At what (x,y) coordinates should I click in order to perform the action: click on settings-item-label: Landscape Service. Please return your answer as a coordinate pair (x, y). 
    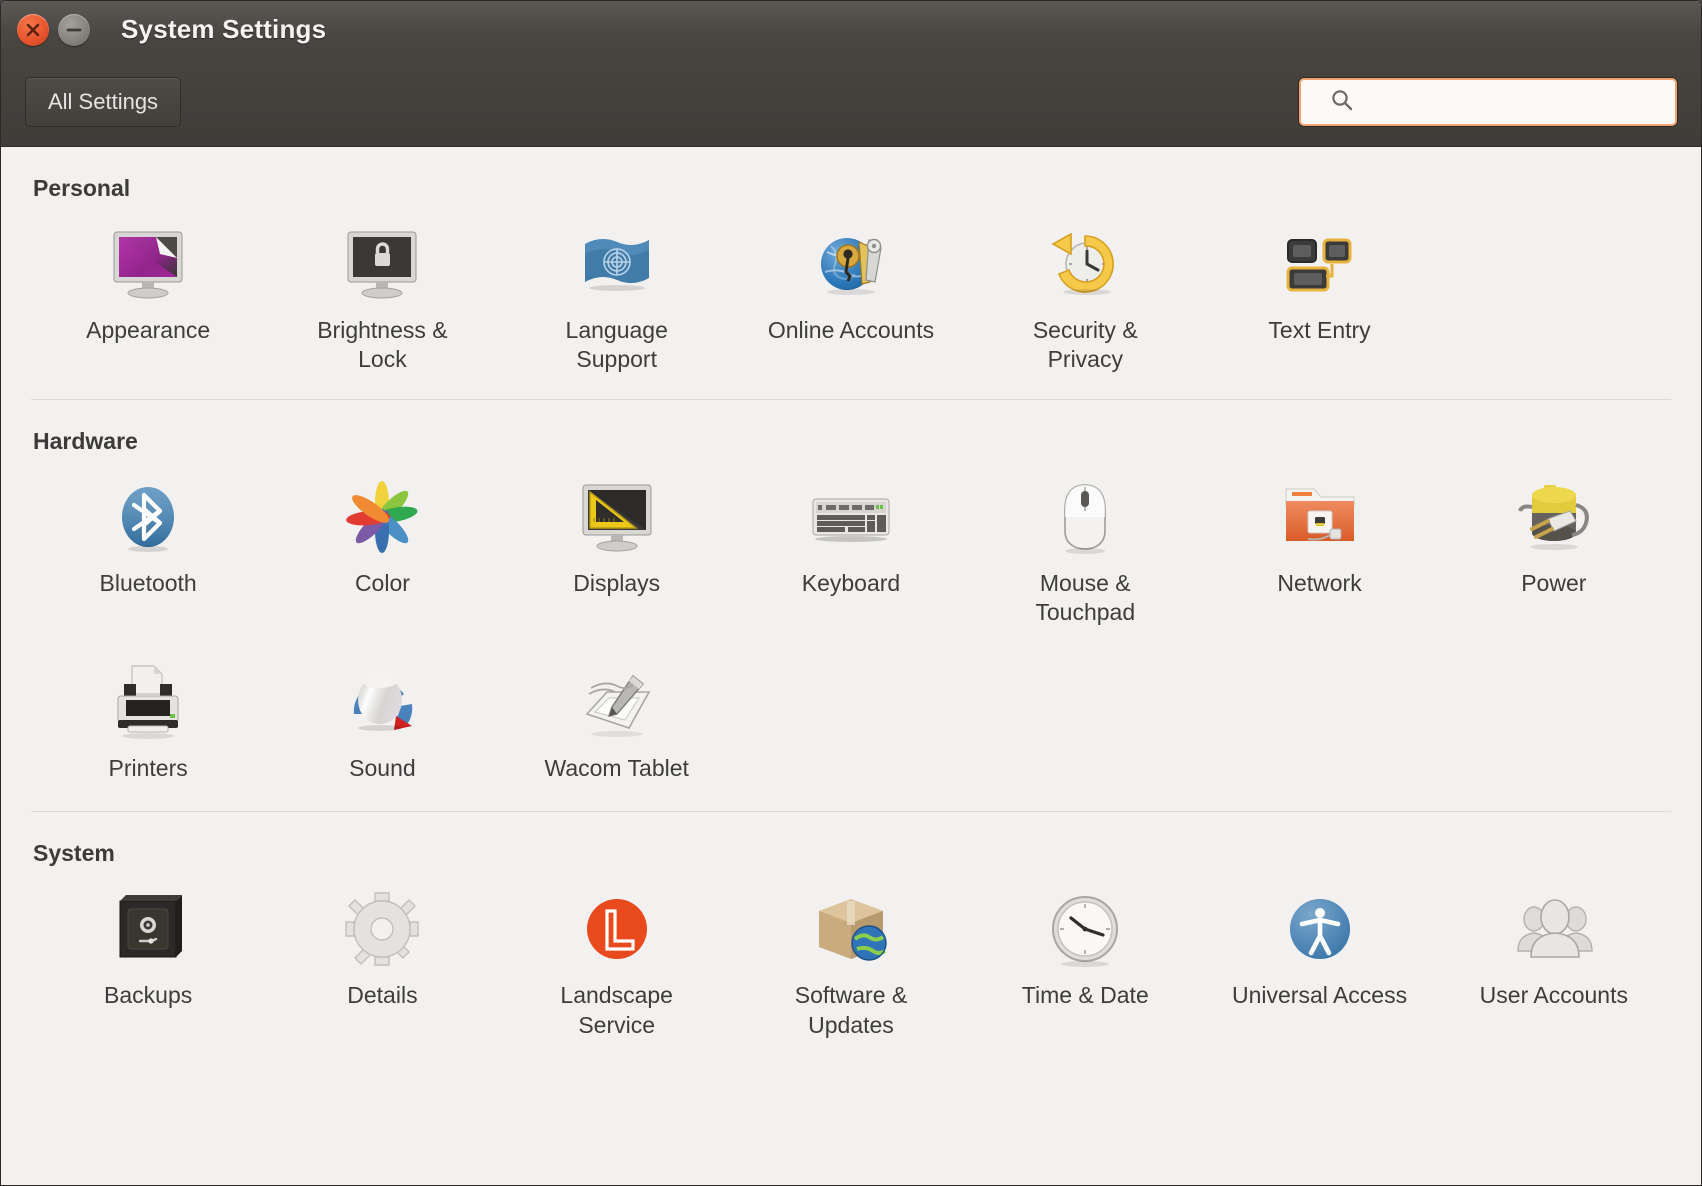
    Looking at the image, I should click on (616, 1010).